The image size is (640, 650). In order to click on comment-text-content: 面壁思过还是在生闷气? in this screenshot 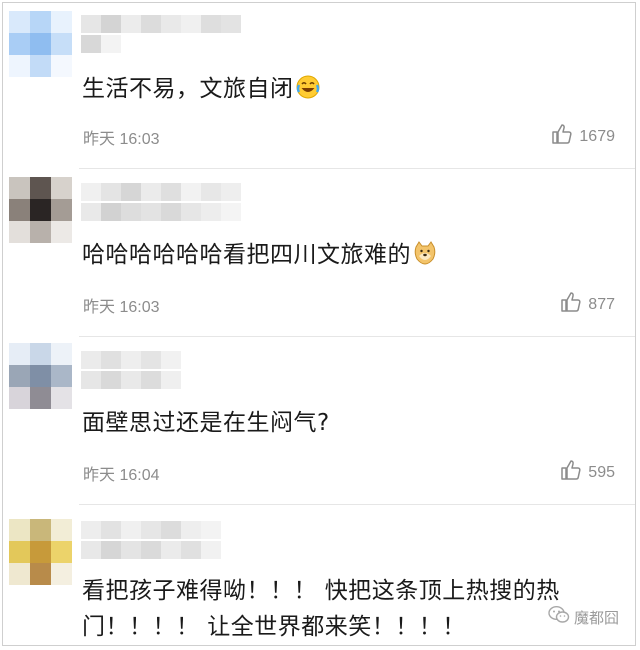, I will do `click(206, 423)`.